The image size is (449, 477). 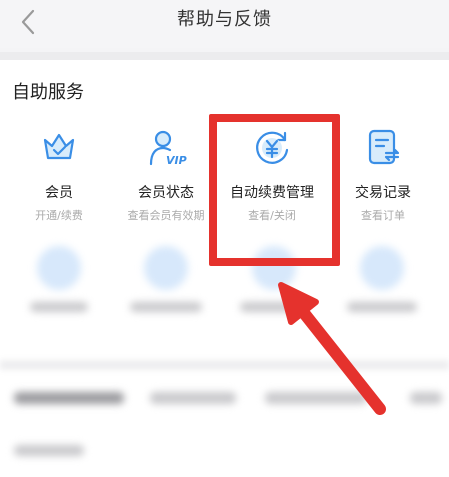 I want to click on service-label: 会员状态, so click(x=166, y=193).